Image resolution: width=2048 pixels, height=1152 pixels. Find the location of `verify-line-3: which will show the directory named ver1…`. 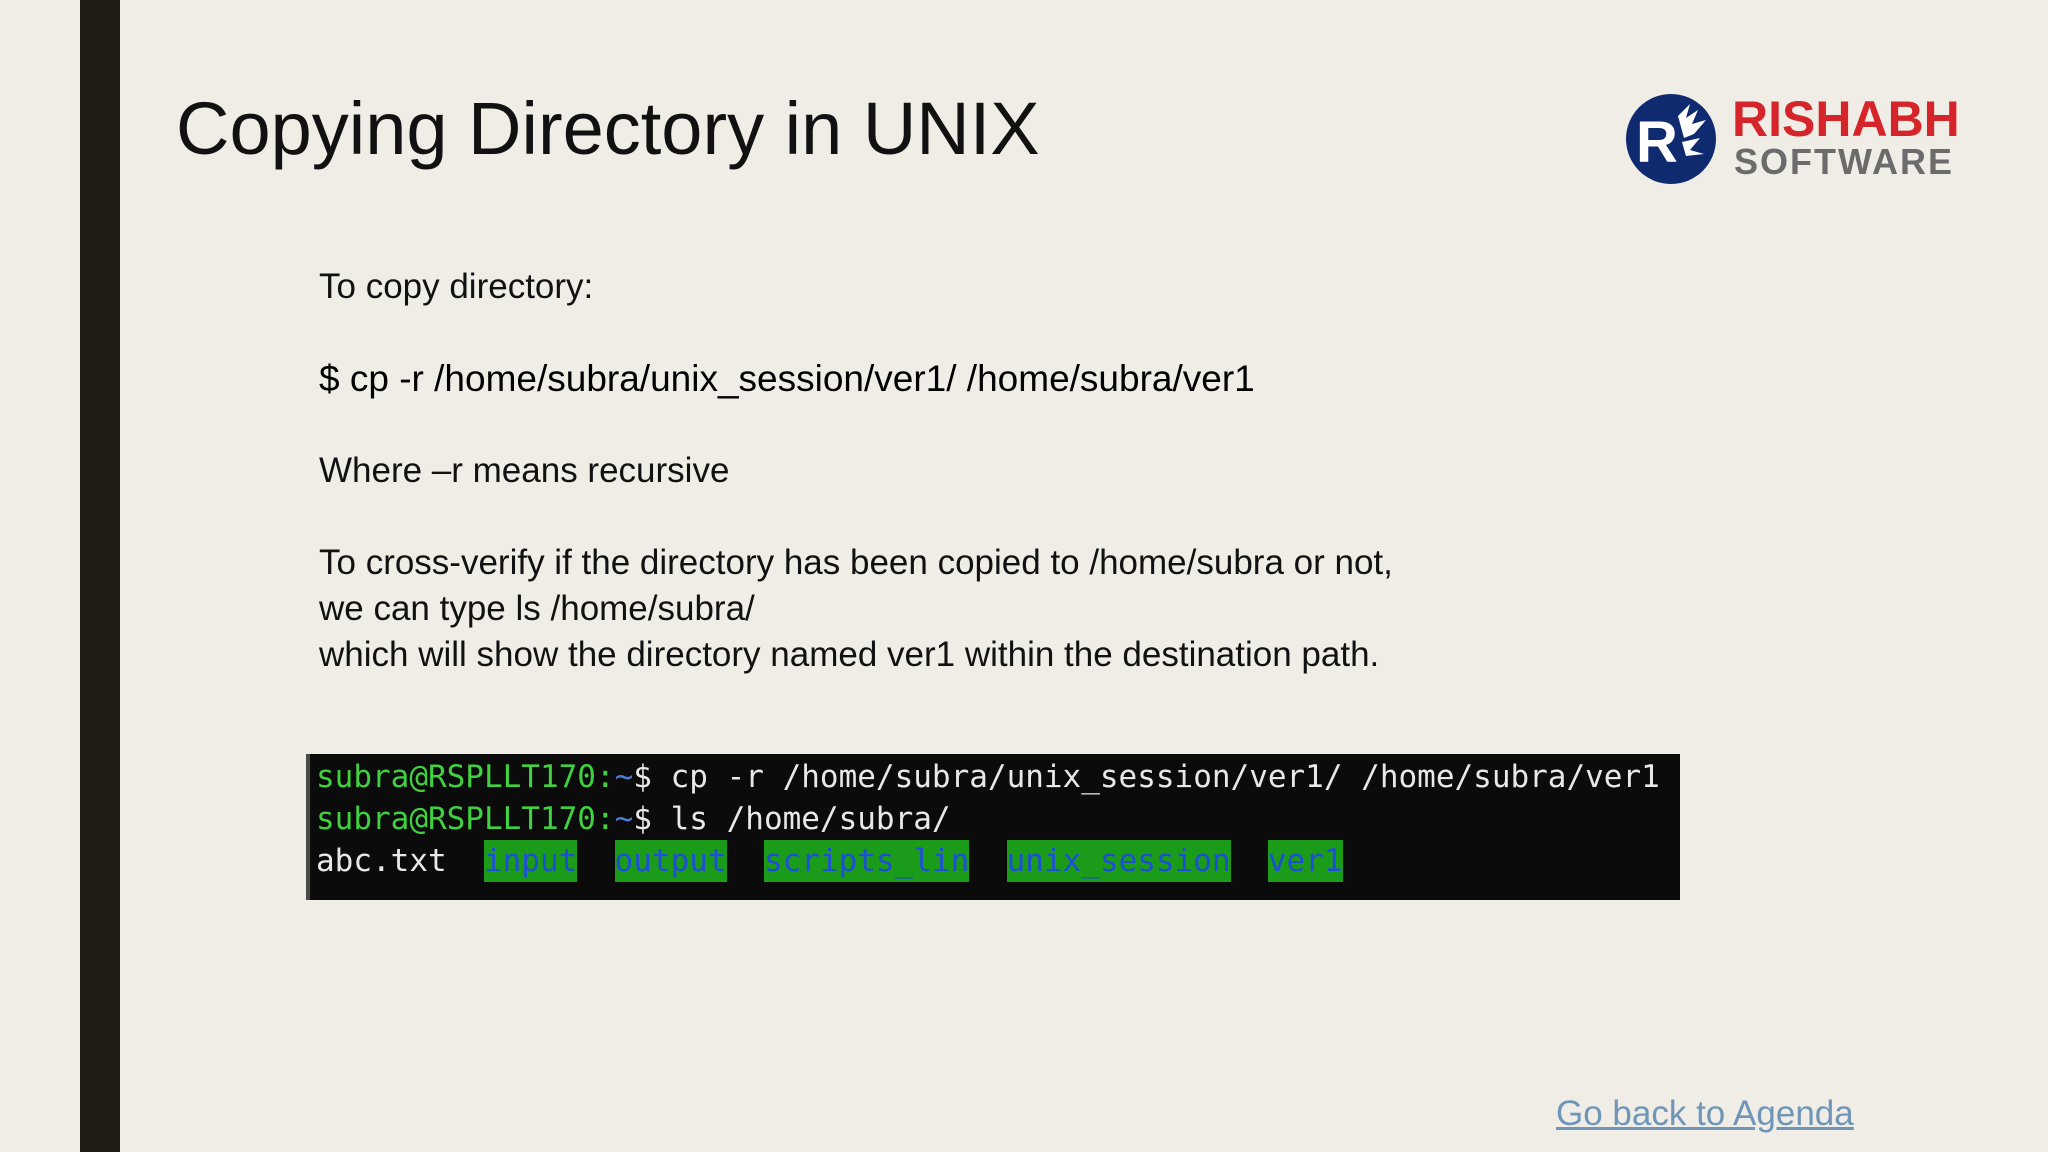

verify-line-3: which will show the directory named ver1… is located at coordinates (849, 654).